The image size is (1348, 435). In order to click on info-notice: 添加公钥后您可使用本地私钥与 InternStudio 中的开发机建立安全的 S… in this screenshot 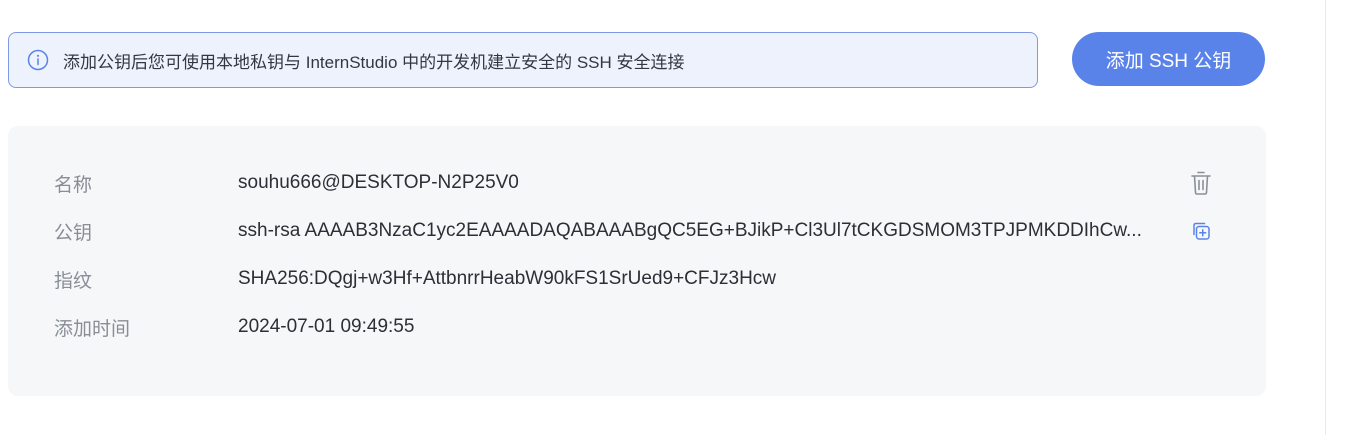, I will do `click(523, 60)`.